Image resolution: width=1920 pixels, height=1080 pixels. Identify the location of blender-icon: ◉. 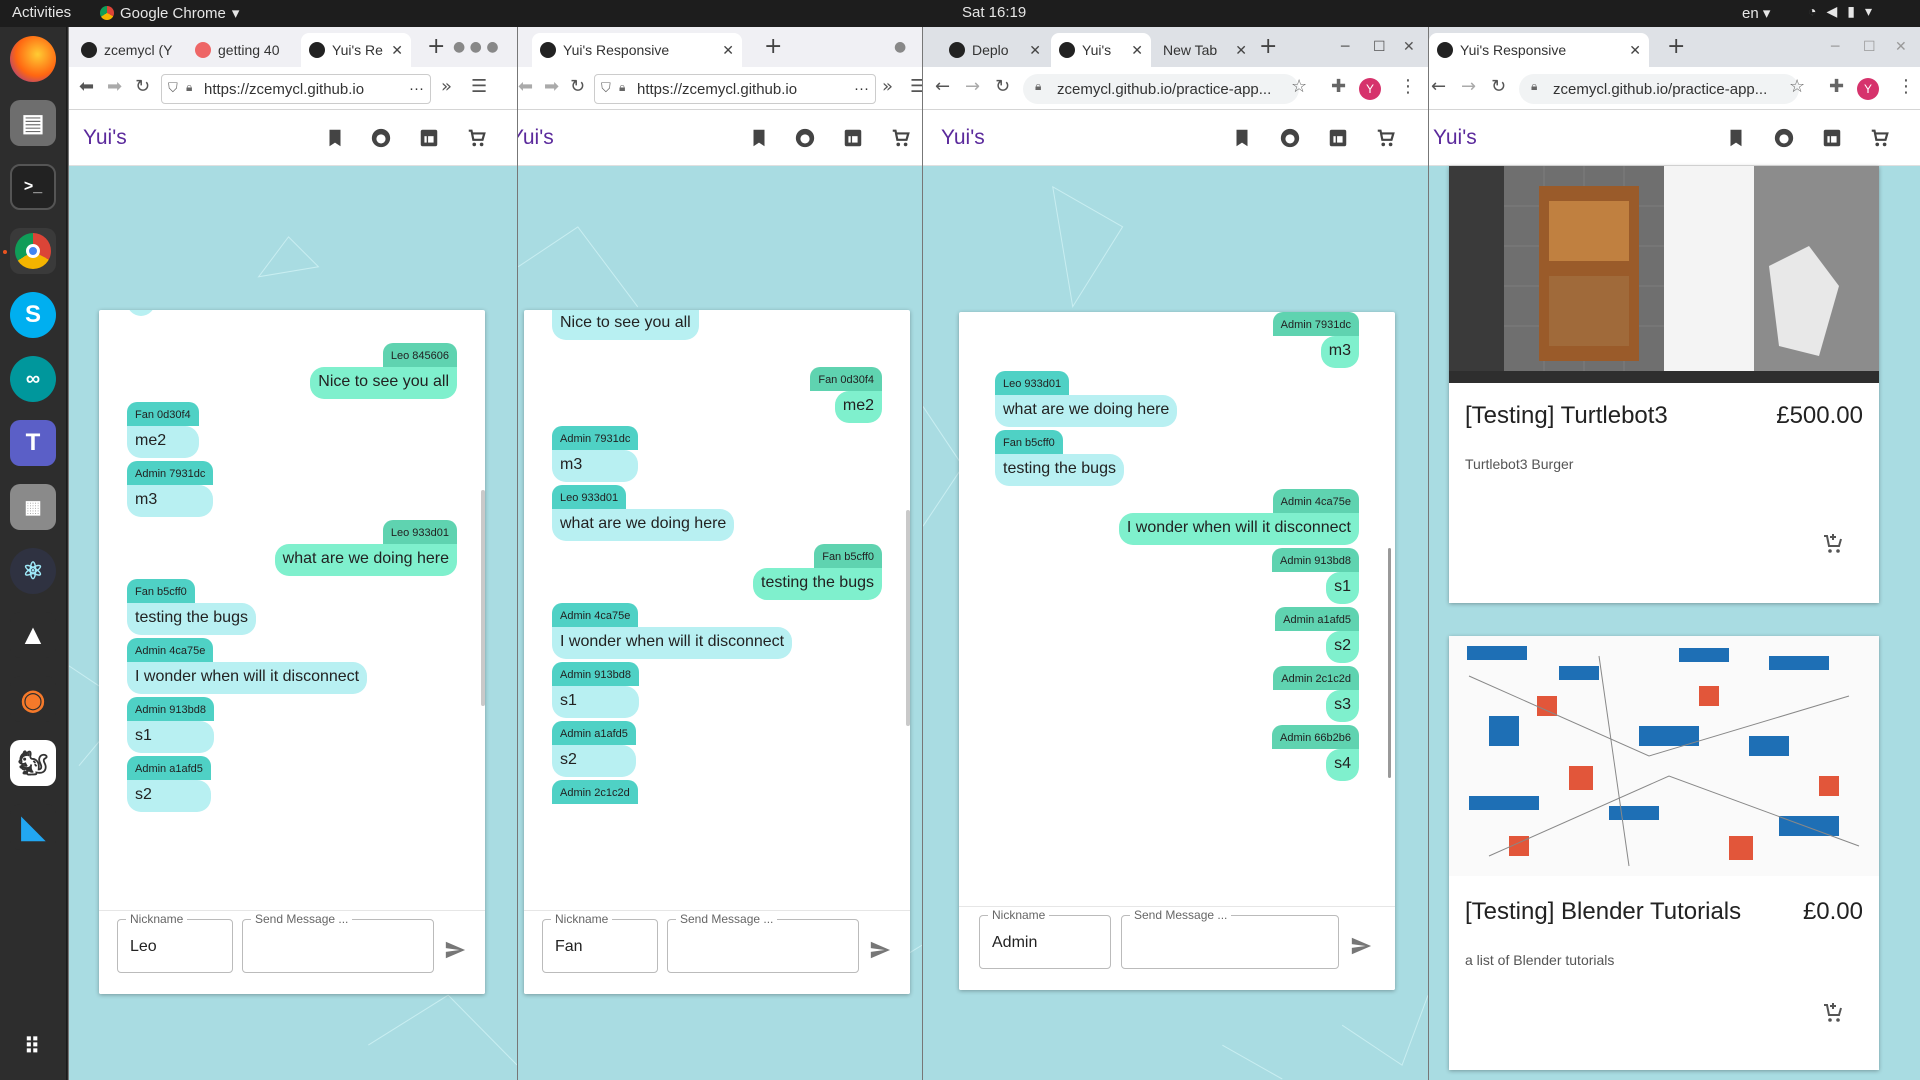
(33, 699).